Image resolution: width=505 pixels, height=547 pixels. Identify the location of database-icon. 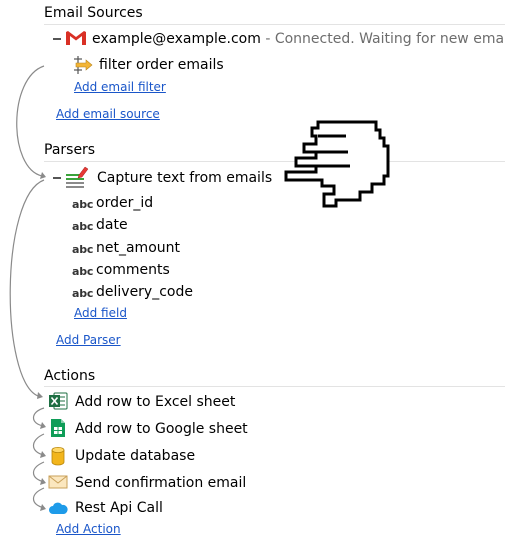
(58, 456).